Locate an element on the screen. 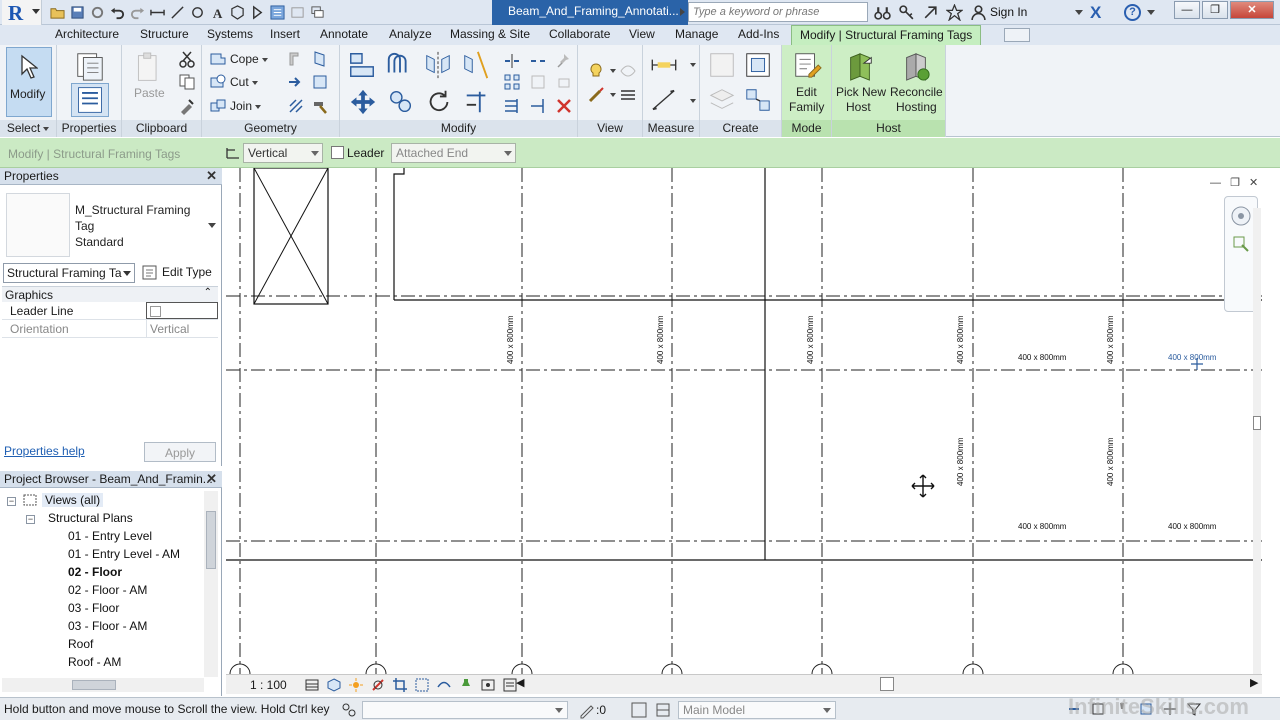  hide-icon is located at coordinates (628, 71).